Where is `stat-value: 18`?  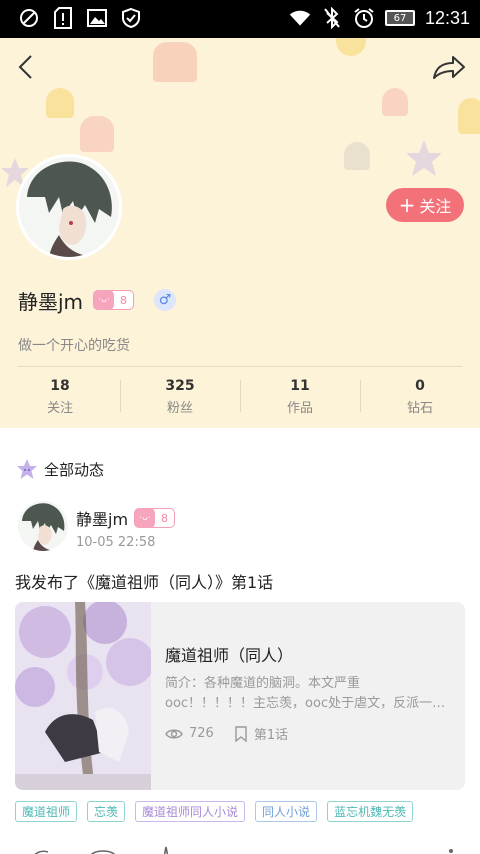
stat-value: 18 is located at coordinates (60, 386).